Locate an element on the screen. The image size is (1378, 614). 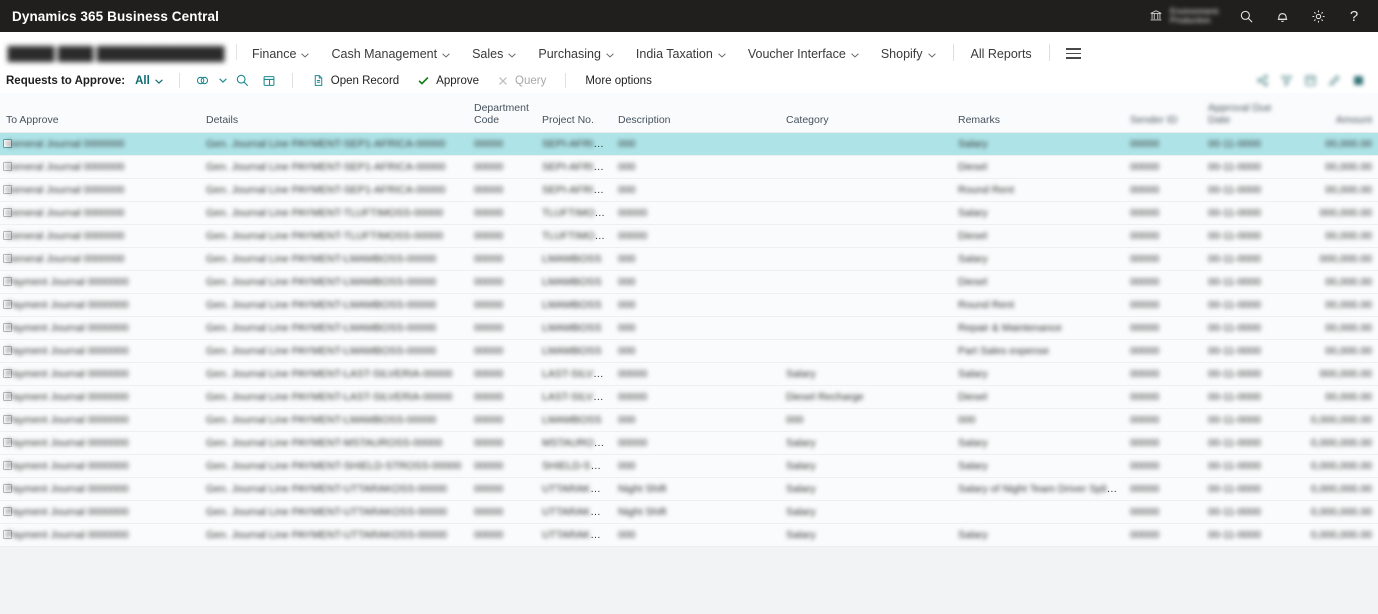
column-header-due_date: Approval Due Date is located at coordinates (1251, 113).